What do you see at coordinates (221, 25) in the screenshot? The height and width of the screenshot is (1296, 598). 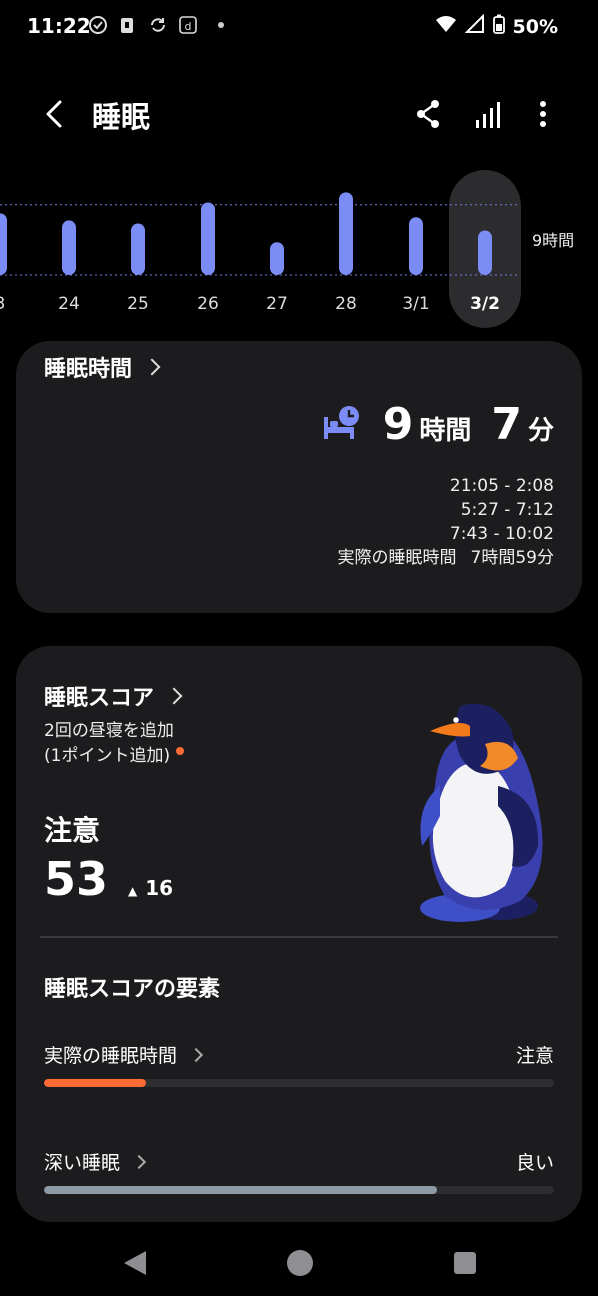 I see `dot-icon` at bounding box center [221, 25].